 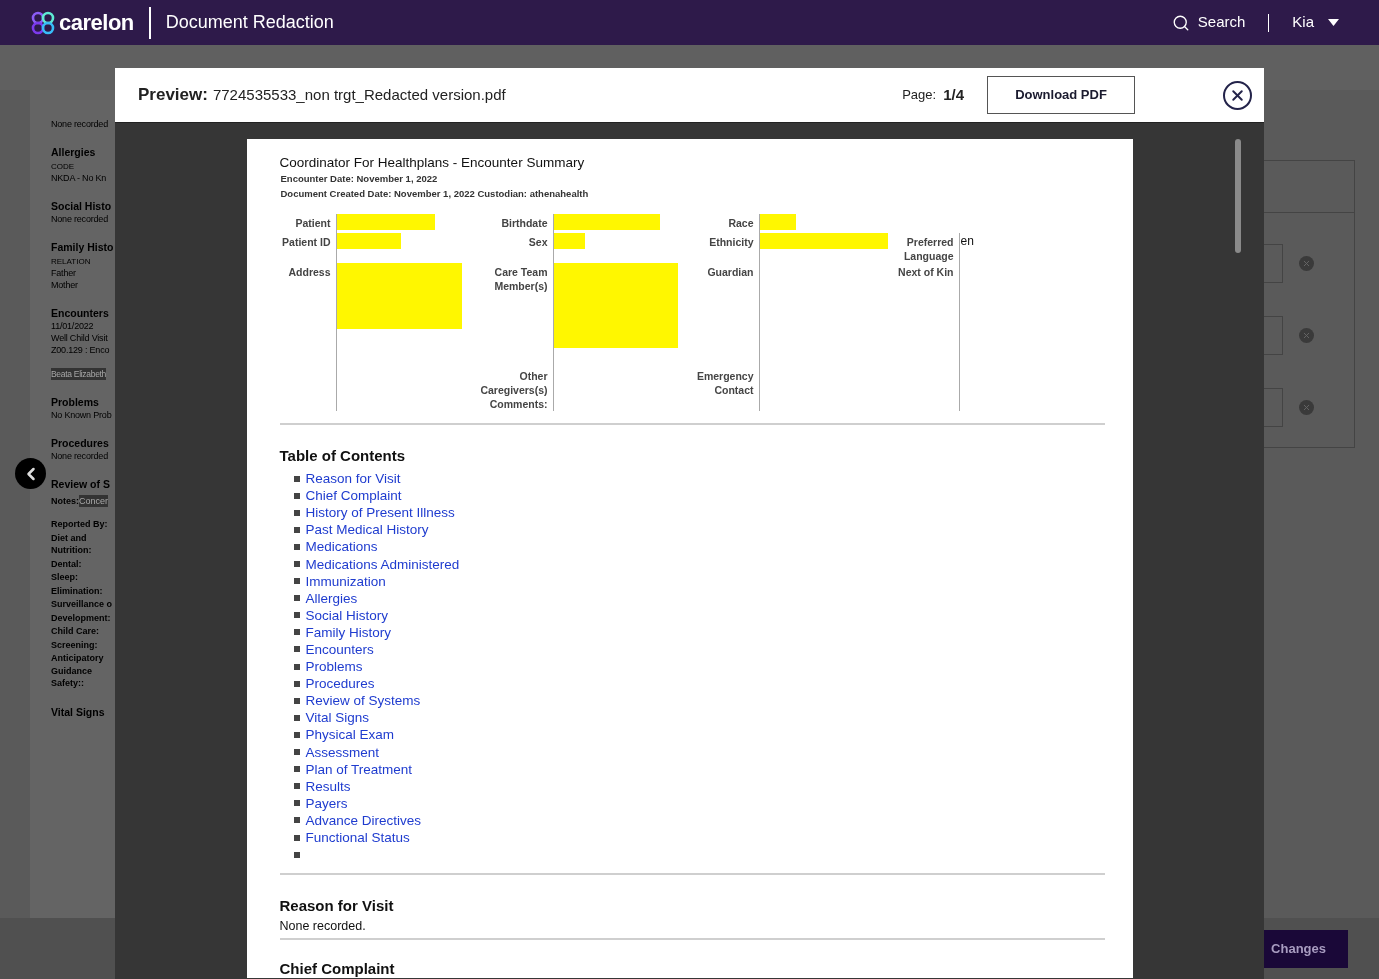 I want to click on download-pdf-button: Download PDF, so click(x=1061, y=95).